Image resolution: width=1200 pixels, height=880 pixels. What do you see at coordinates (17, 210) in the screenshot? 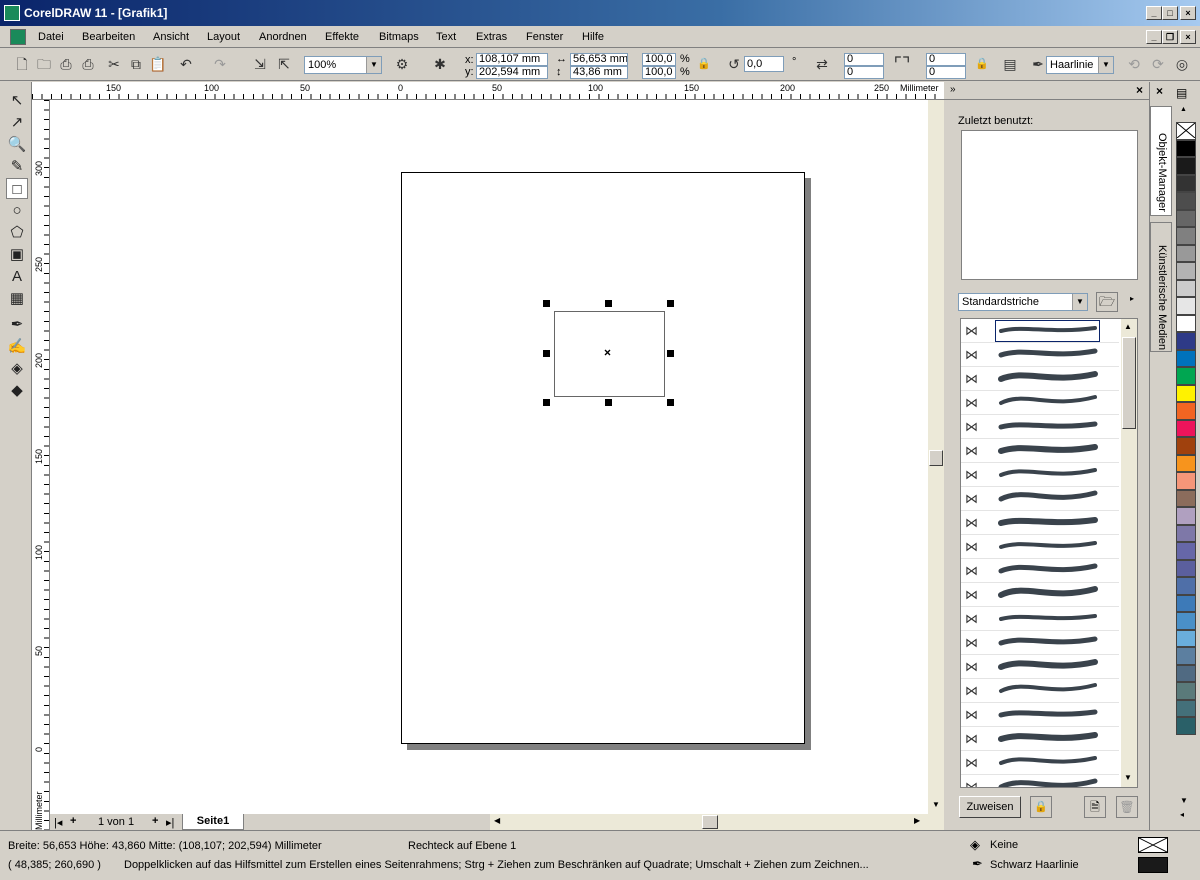
I see `ellipse-tool-icon: ○` at bounding box center [17, 210].